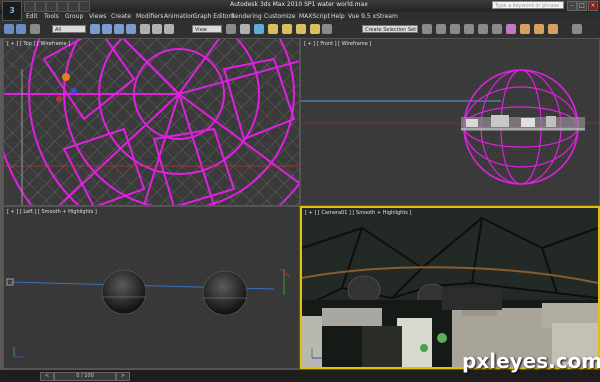  Describe the element at coordinates (21, 29) in the screenshot. I see `redo-scene-icon` at that location.